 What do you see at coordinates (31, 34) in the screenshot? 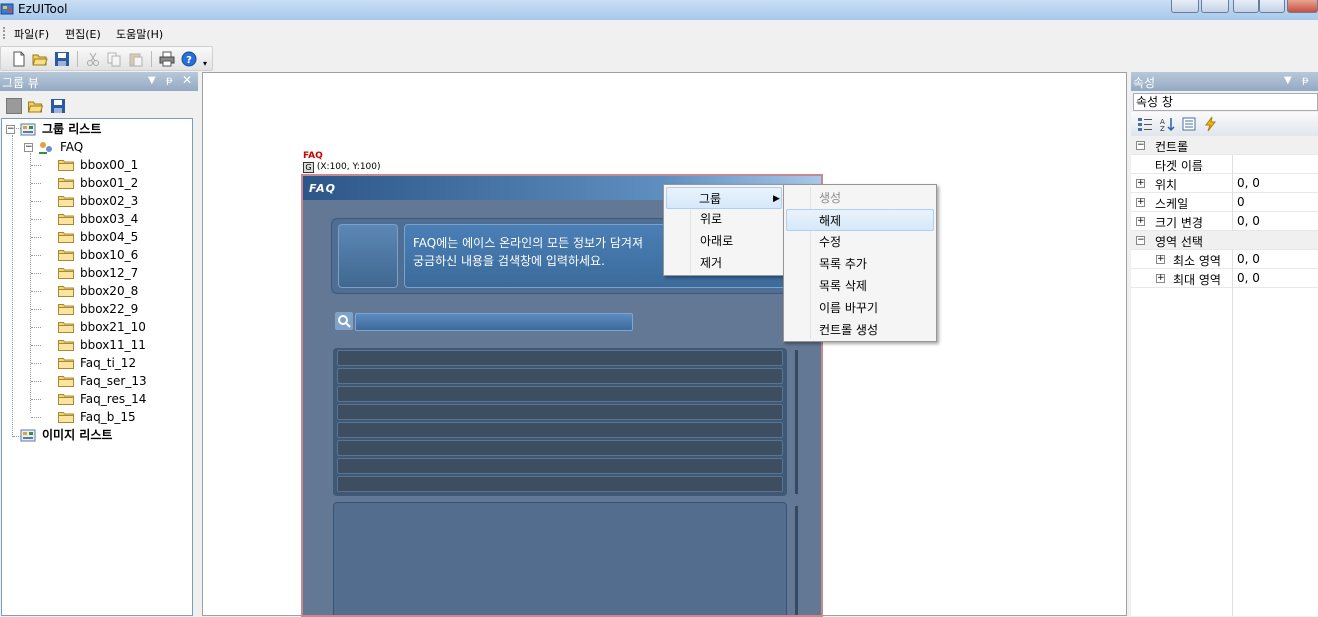
I see `menu-file: 파일(F)` at bounding box center [31, 34].